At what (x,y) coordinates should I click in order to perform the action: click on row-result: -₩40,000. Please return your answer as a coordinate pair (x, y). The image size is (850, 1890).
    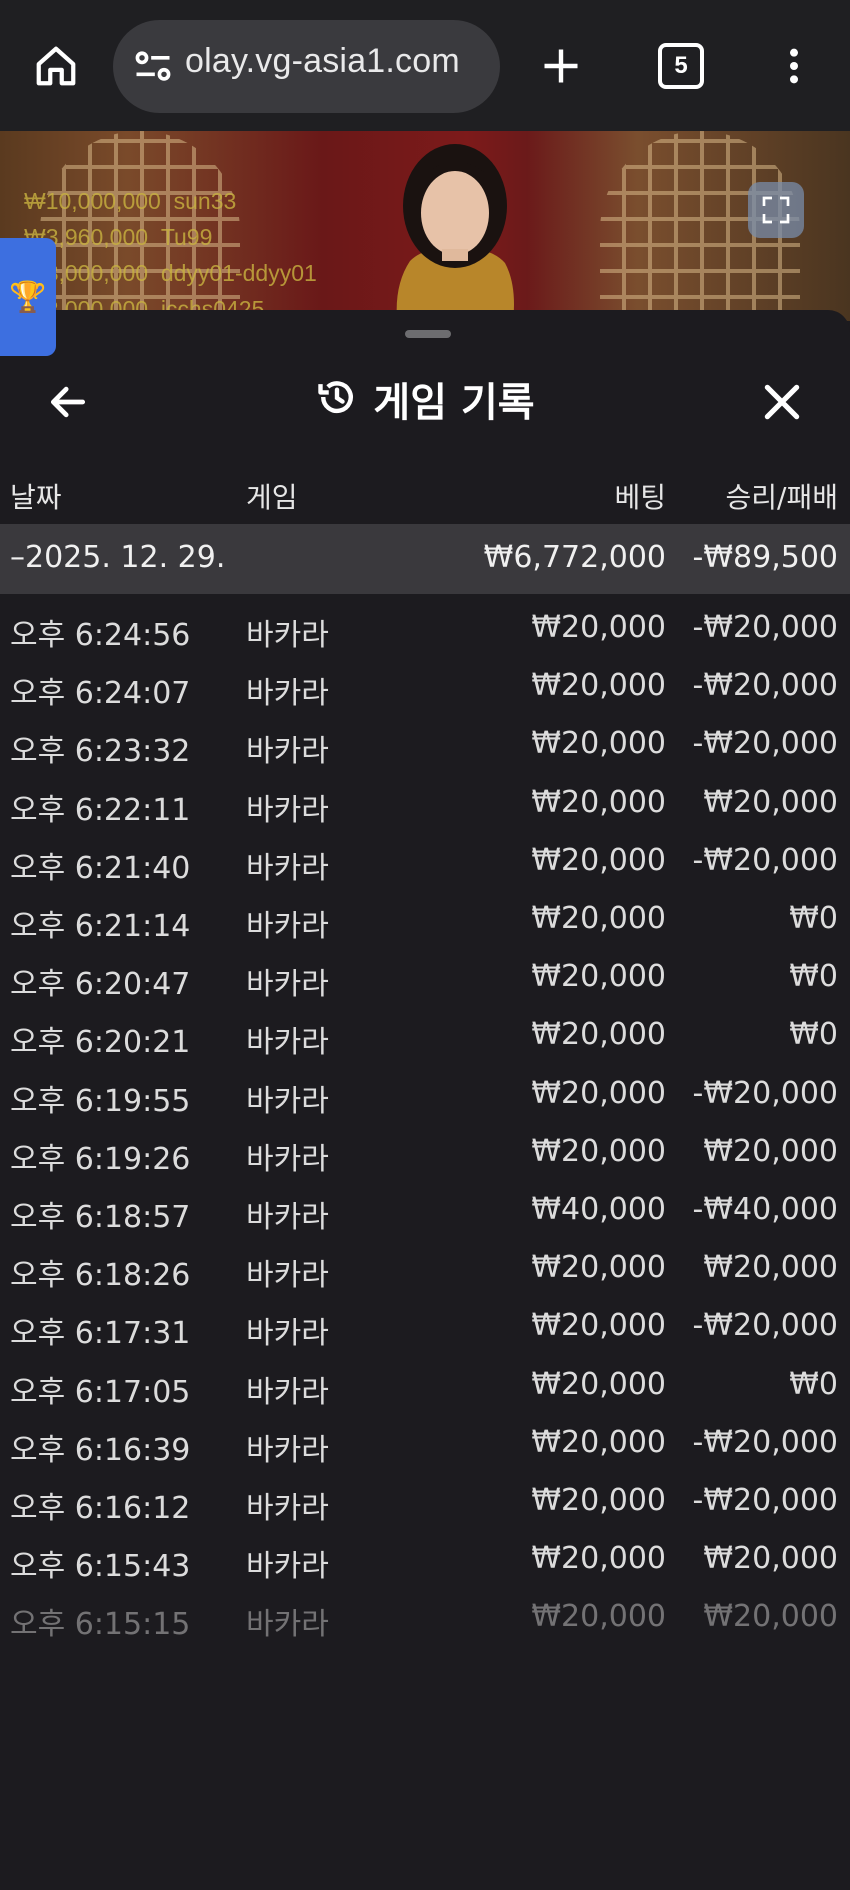
    Looking at the image, I should click on (765, 1209).